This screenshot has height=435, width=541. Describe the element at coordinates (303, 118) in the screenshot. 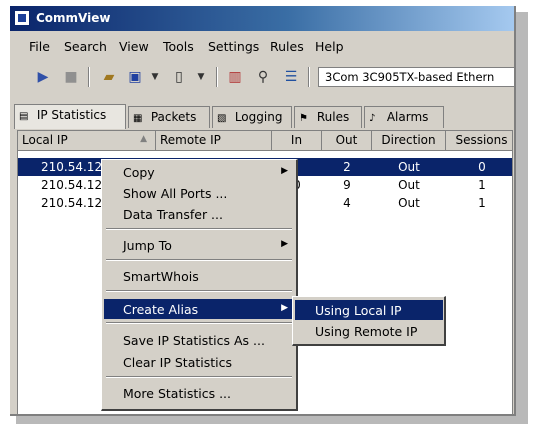

I see `rules-icon: ⚑` at that location.